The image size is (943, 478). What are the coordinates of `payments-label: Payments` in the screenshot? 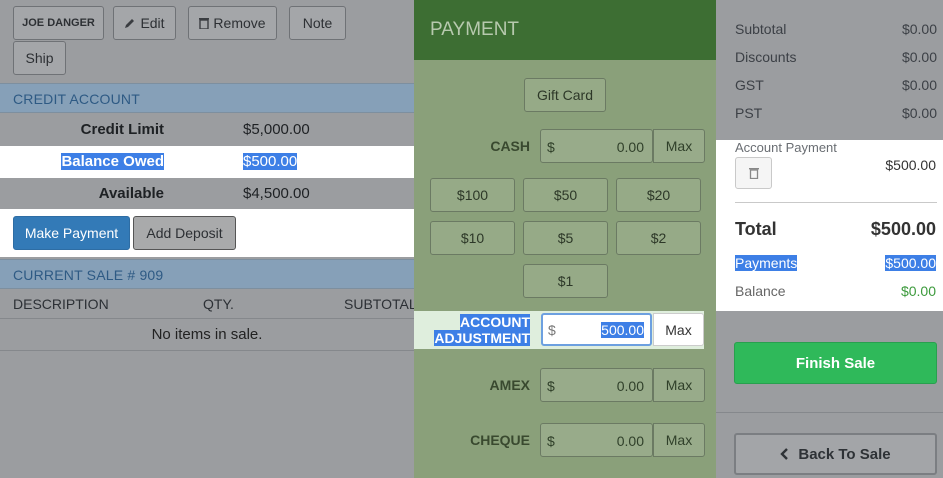 It's located at (766, 263).